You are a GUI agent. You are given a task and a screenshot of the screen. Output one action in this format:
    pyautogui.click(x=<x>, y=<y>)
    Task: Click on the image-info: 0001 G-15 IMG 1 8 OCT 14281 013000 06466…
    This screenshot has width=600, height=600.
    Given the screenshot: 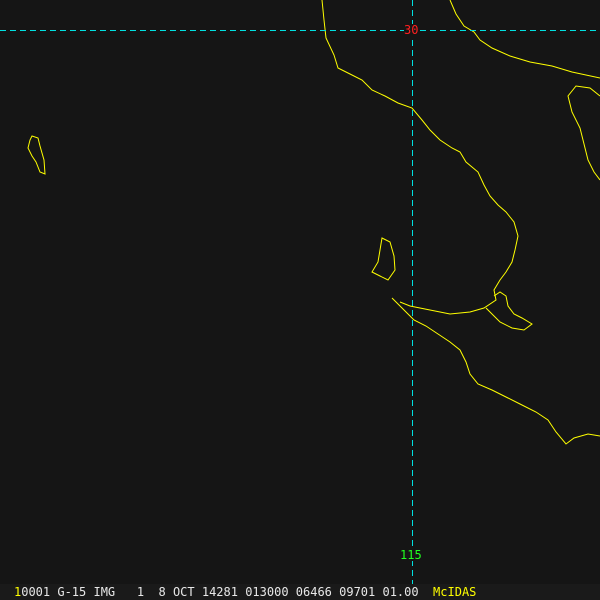 What is the action you would take?
    pyautogui.click(x=220, y=592)
    